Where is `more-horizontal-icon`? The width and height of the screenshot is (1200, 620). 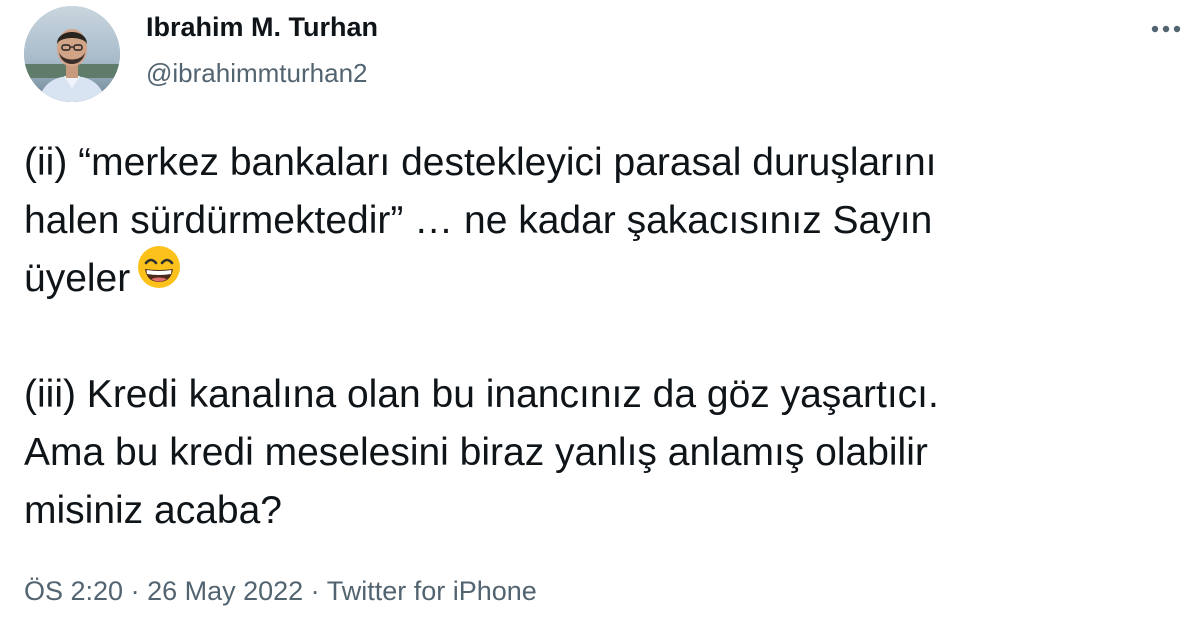 more-horizontal-icon is located at coordinates (1166, 29).